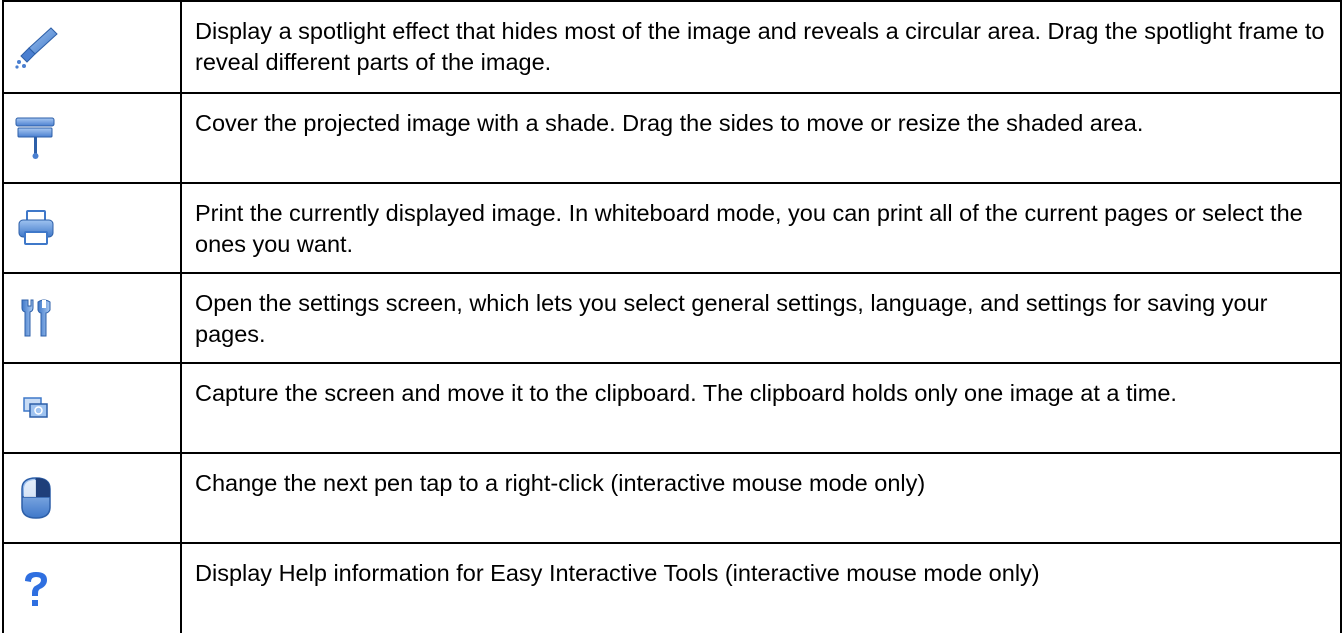 This screenshot has height=633, width=1344. What do you see at coordinates (36, 47) in the screenshot?
I see `spotlight-icon` at bounding box center [36, 47].